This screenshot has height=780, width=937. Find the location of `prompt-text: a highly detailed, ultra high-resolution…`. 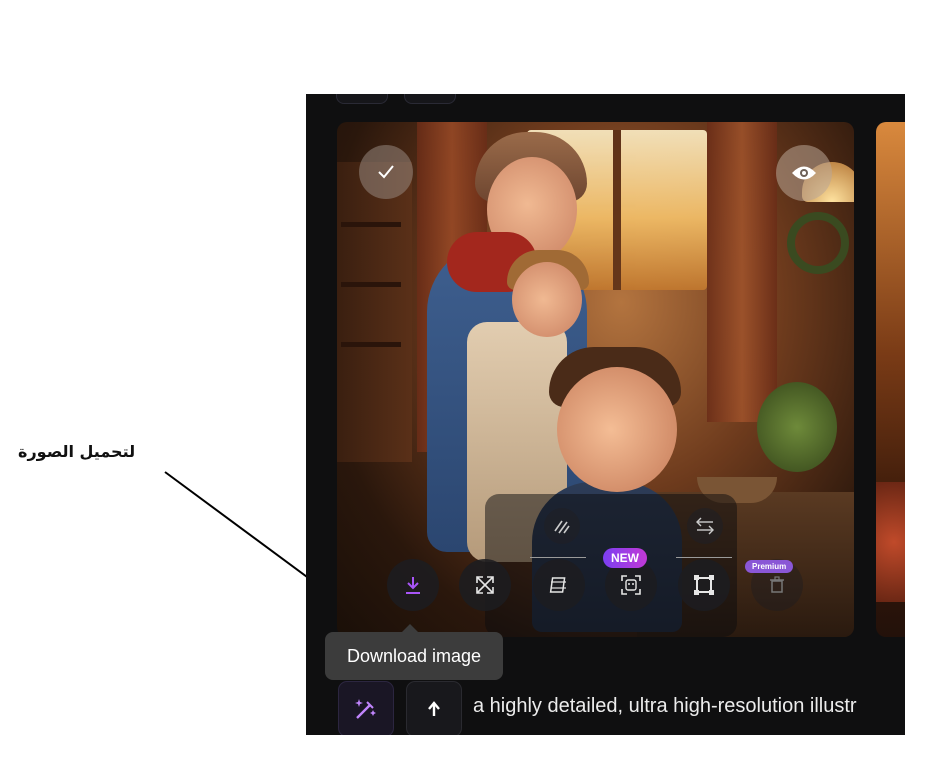

prompt-text: a highly detailed, ultra high-resolution… is located at coordinates (665, 706).